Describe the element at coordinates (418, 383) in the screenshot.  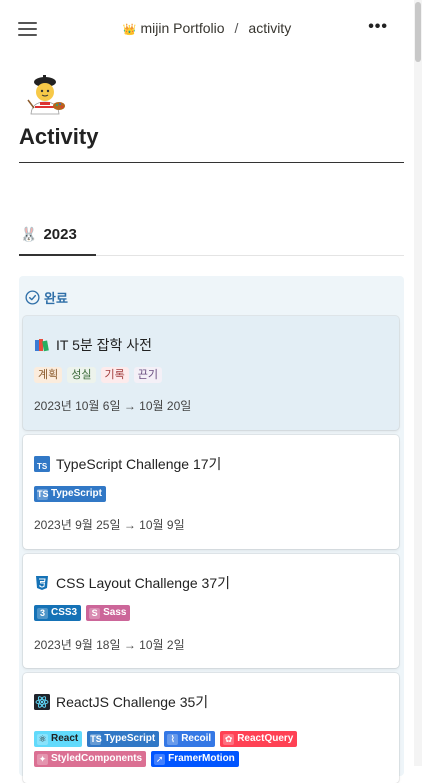
I see `scrollbar` at that location.